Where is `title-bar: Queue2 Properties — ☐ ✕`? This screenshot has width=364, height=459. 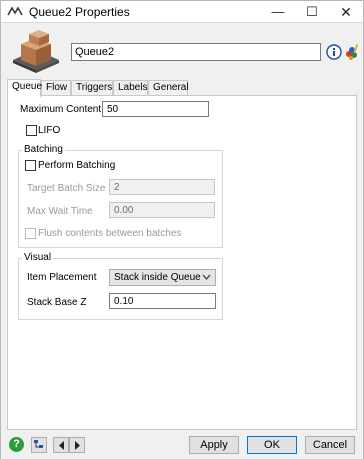
title-bar: Queue2 Properties — ☐ ✕ is located at coordinates (182, 12).